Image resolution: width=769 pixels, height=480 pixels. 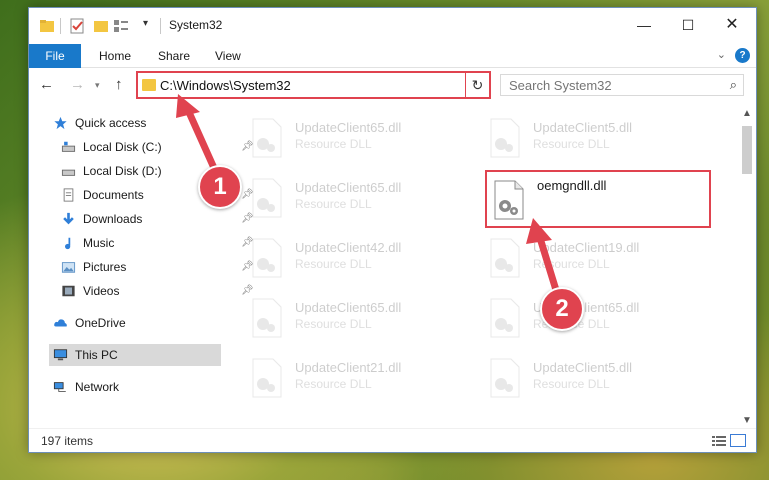 I want to click on sidebar-item-downloads: Downloads 📌︎, so click(x=157, y=219).